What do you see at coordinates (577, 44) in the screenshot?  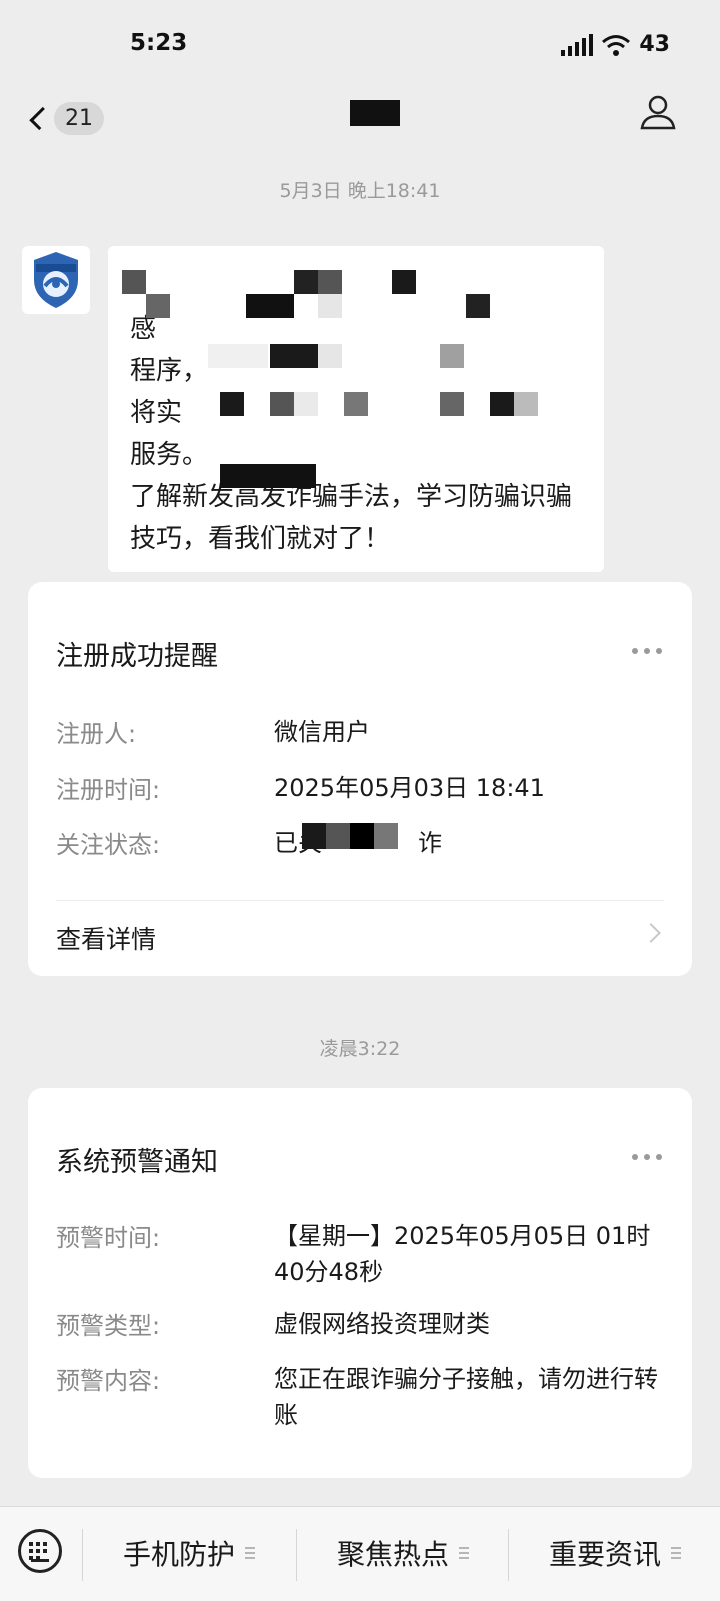 I see `signal-icon` at bounding box center [577, 44].